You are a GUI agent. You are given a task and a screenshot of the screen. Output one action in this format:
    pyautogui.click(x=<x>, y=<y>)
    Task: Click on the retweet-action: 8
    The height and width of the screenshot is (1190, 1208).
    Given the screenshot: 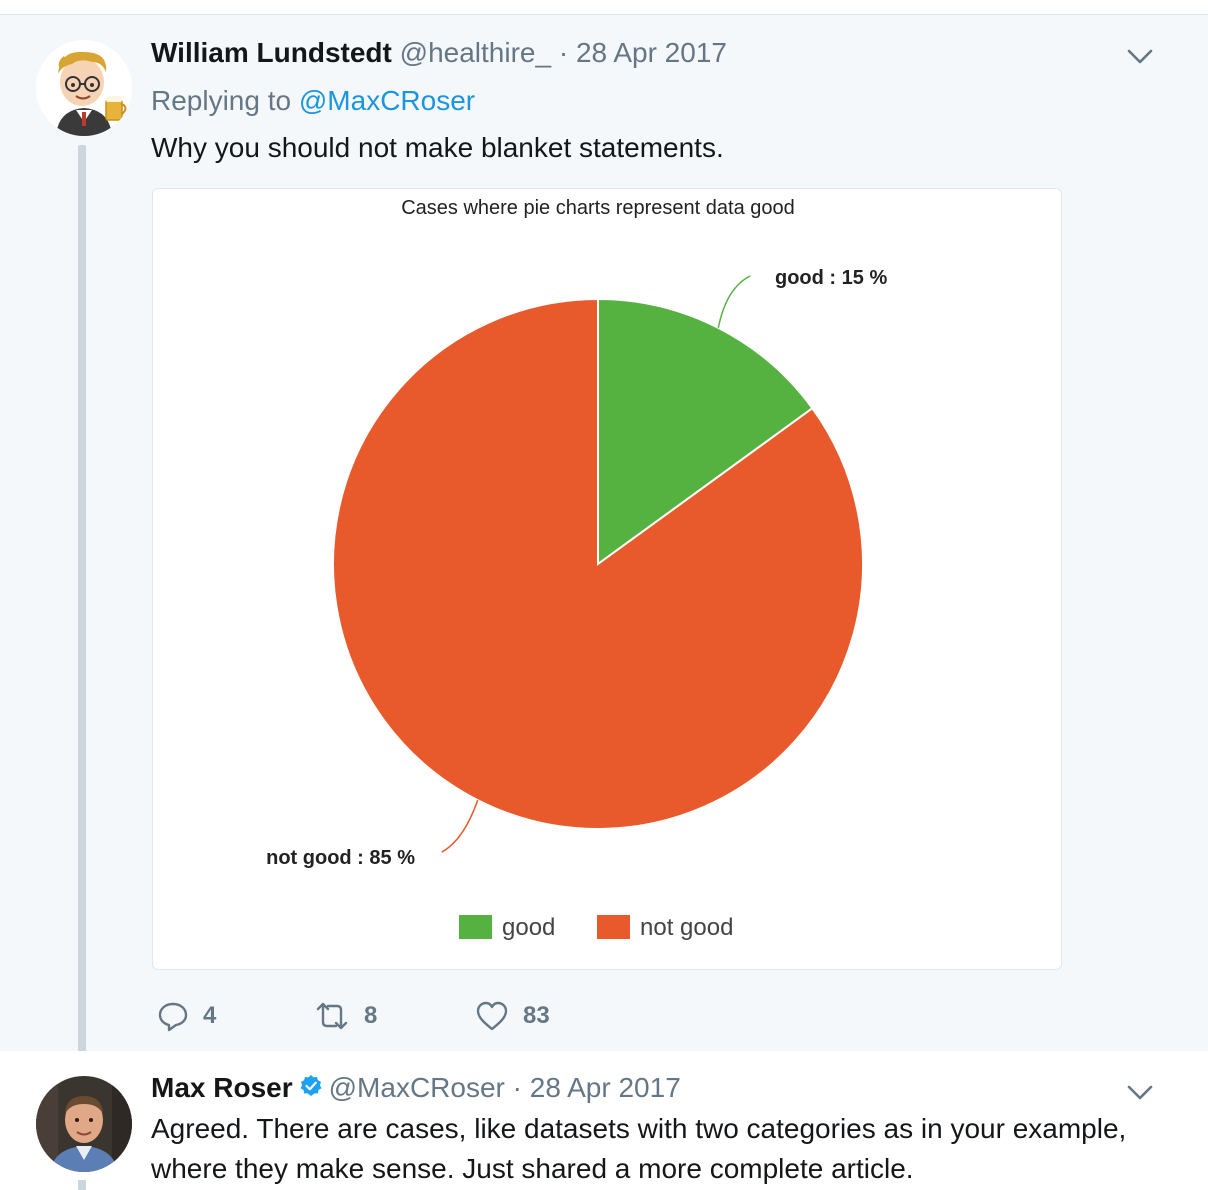 What is the action you would take?
    pyautogui.click(x=345, y=1016)
    